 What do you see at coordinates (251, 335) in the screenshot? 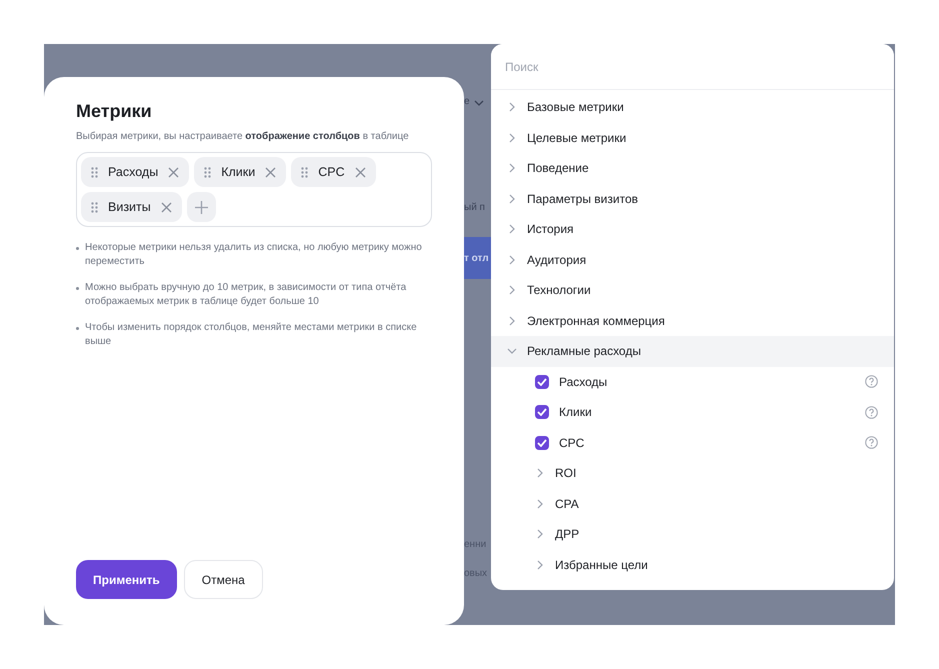
I see `hint-text: Чтобы изменить порядок столбцов, меняйте местами метрики в списке выше` at bounding box center [251, 335].